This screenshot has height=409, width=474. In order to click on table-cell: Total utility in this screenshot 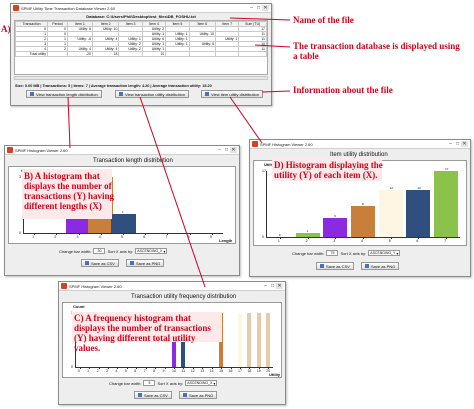, I will do `click(32, 54)`.